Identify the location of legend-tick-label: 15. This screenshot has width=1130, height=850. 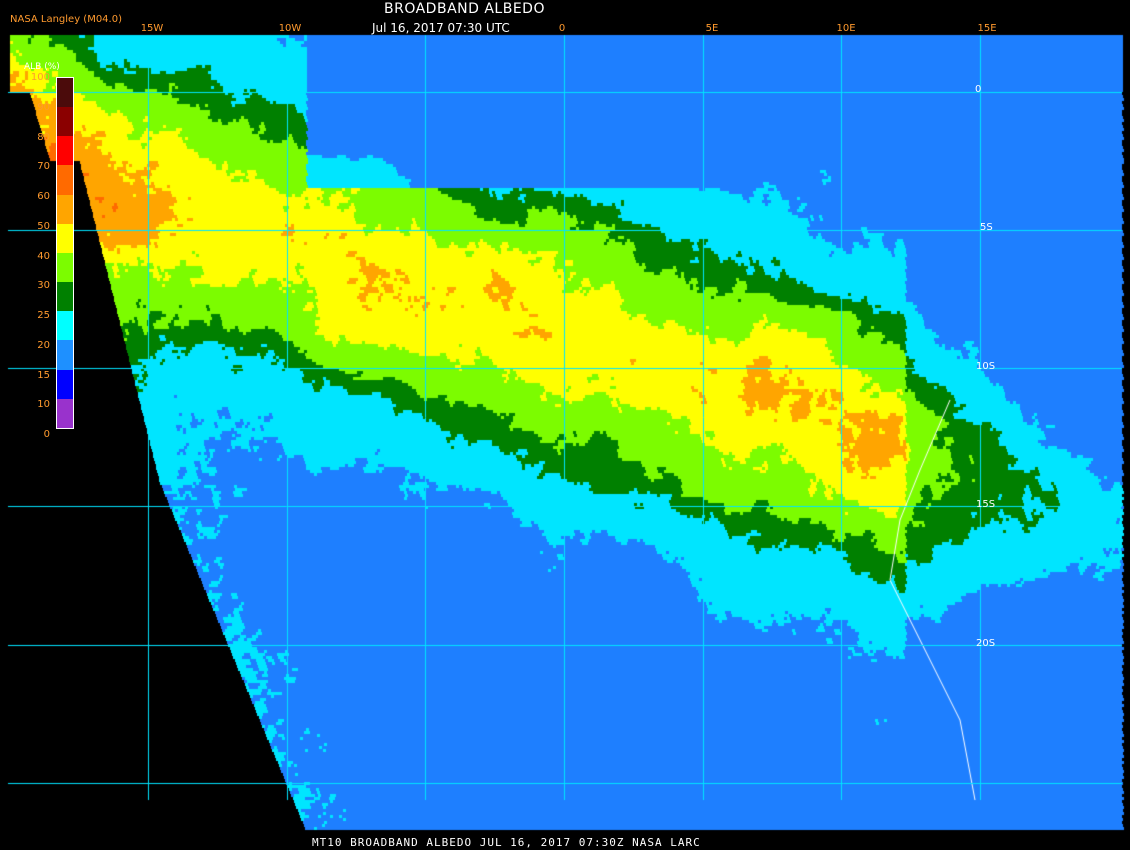
(43, 375).